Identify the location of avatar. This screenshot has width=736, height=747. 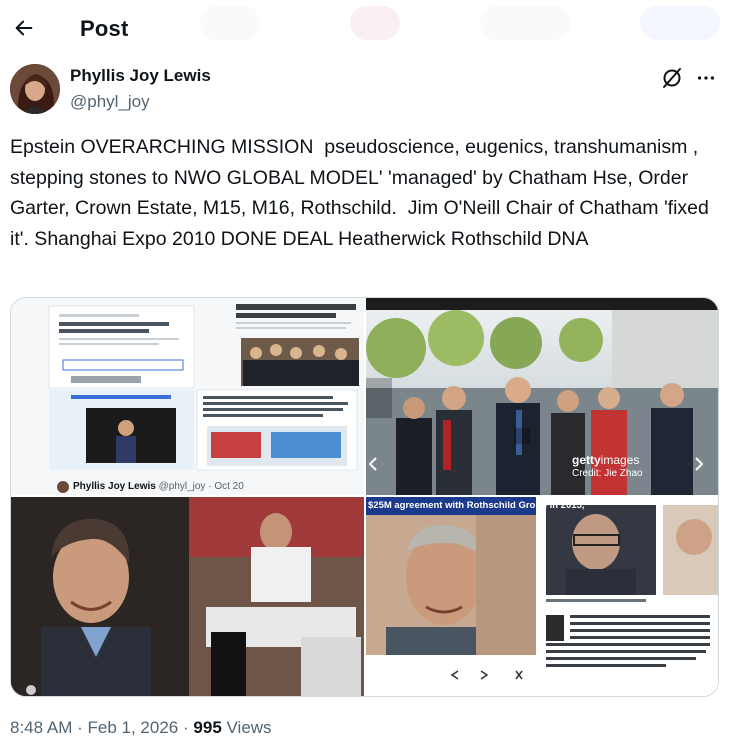
(35, 89).